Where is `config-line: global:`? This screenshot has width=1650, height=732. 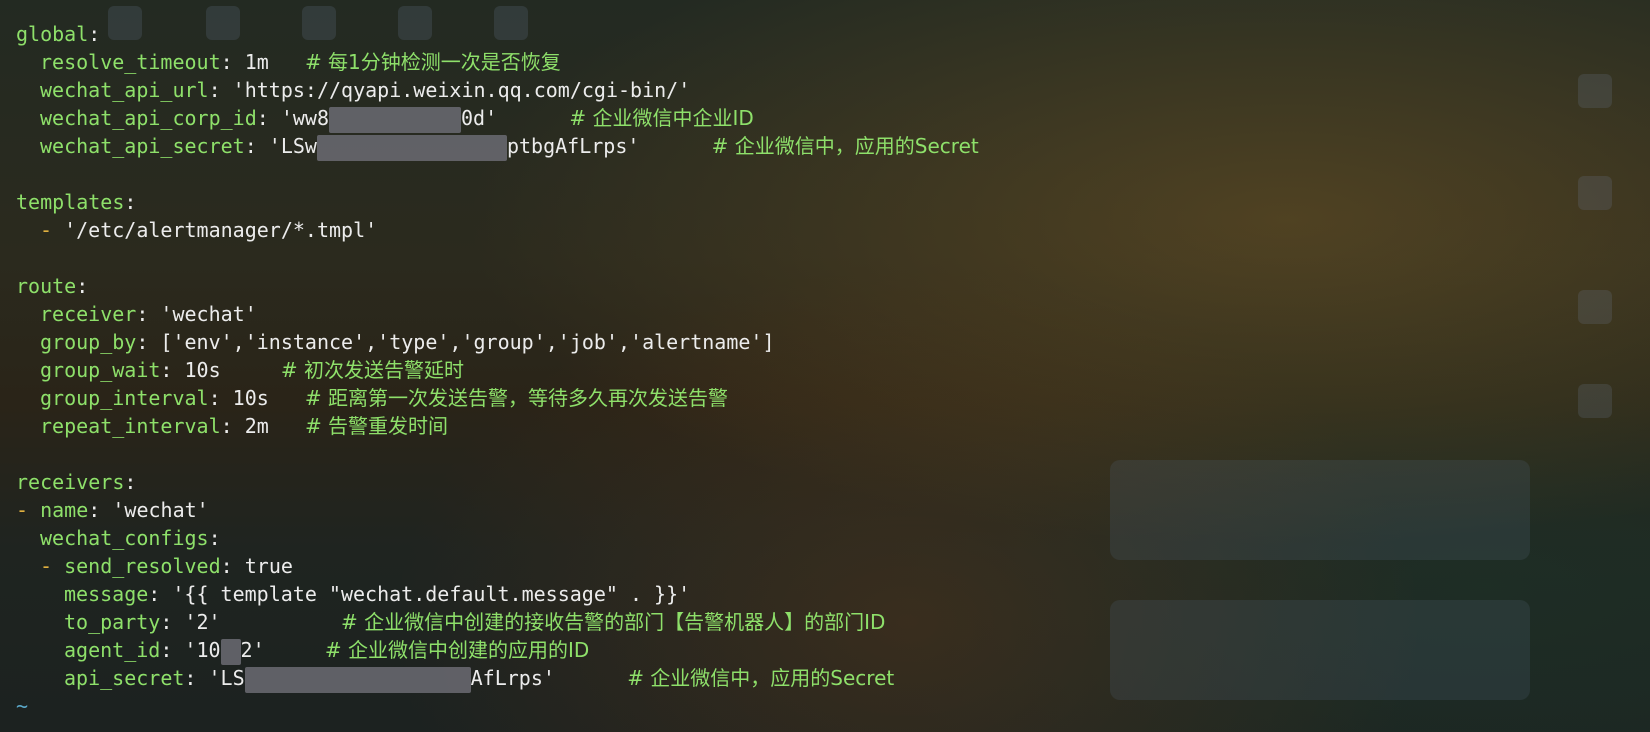 config-line: global: is located at coordinates (58, 34).